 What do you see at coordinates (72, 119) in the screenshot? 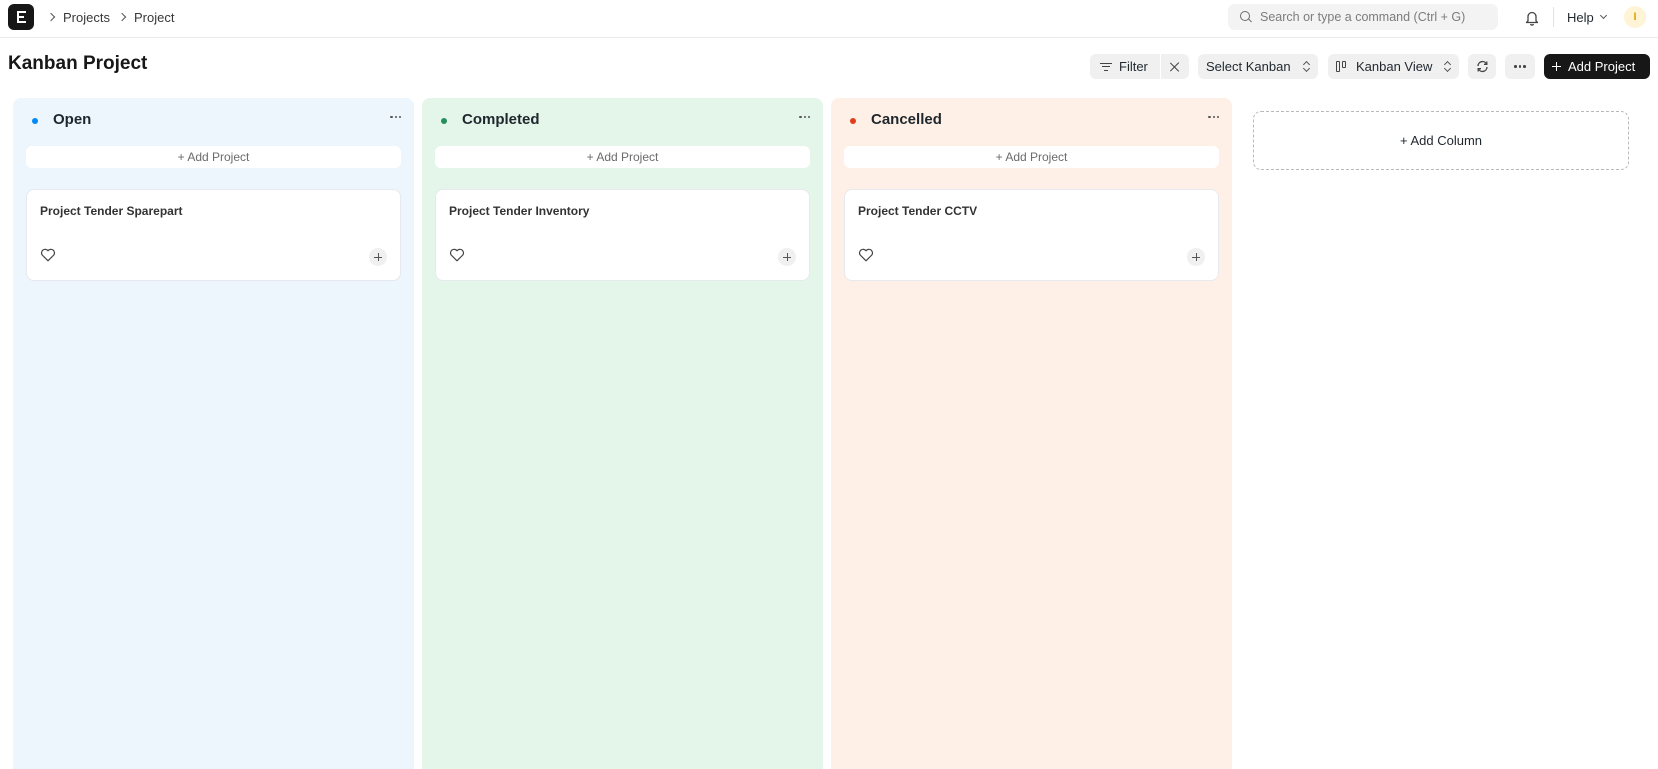
I see `column-title: Open` at bounding box center [72, 119].